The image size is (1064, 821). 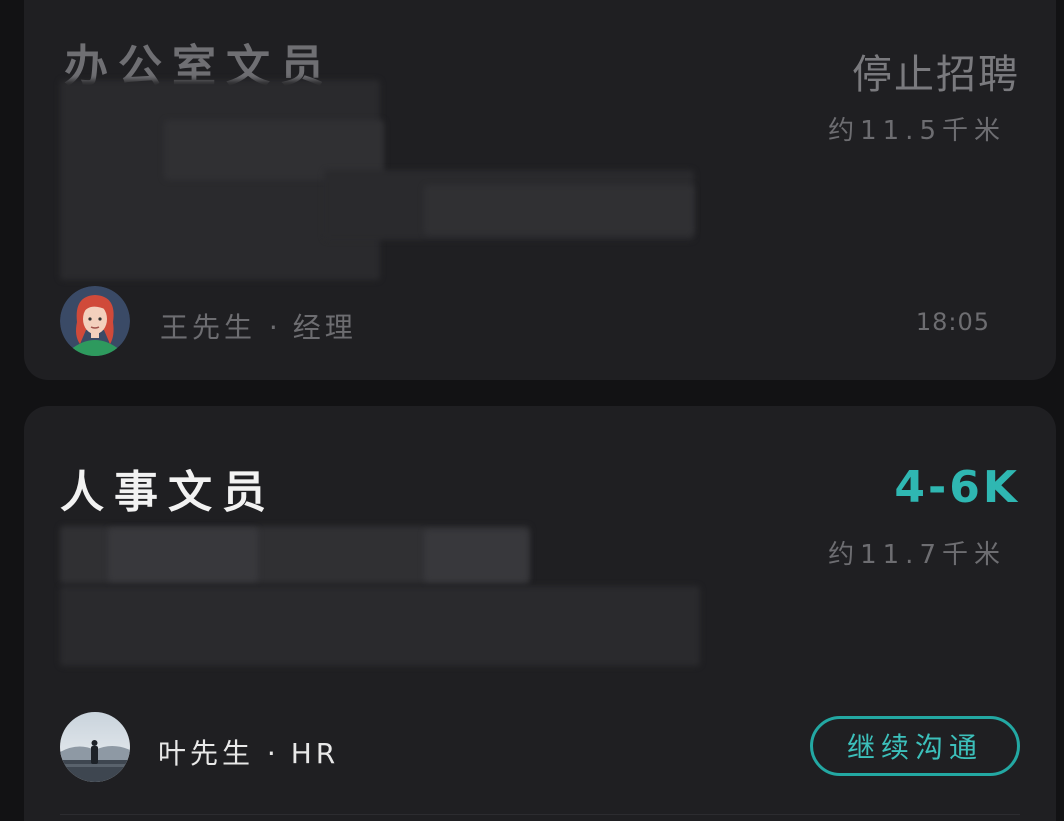 I want to click on job-distance: 约11.7千米, so click(x=917, y=555).